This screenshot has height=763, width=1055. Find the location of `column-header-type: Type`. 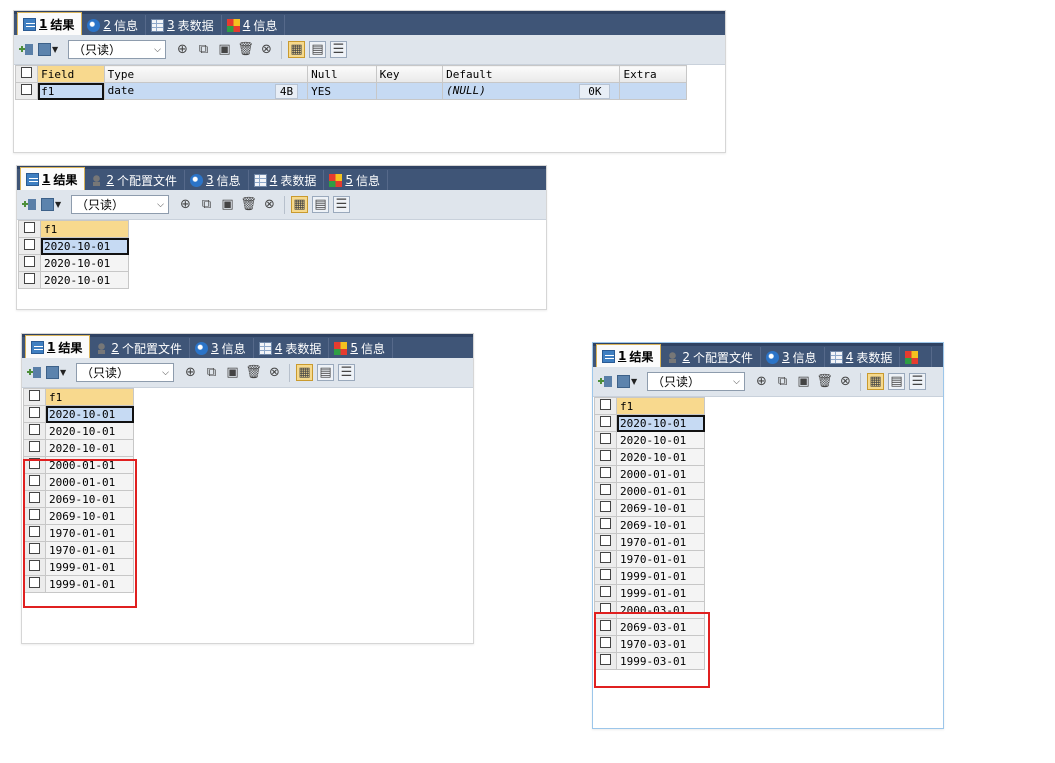

column-header-type: Type is located at coordinates (206, 74).